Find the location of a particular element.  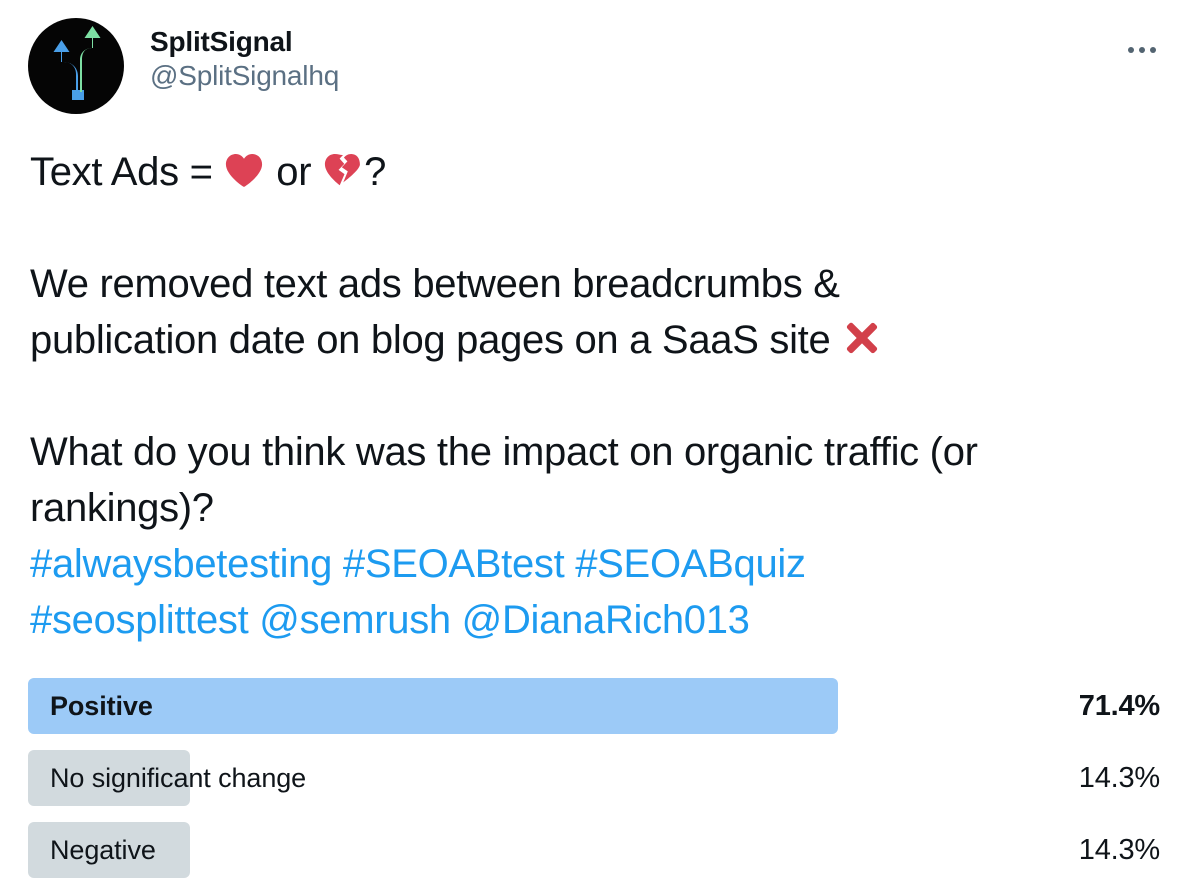

poll-option-row: Negative 14.3% is located at coordinates (594, 850).